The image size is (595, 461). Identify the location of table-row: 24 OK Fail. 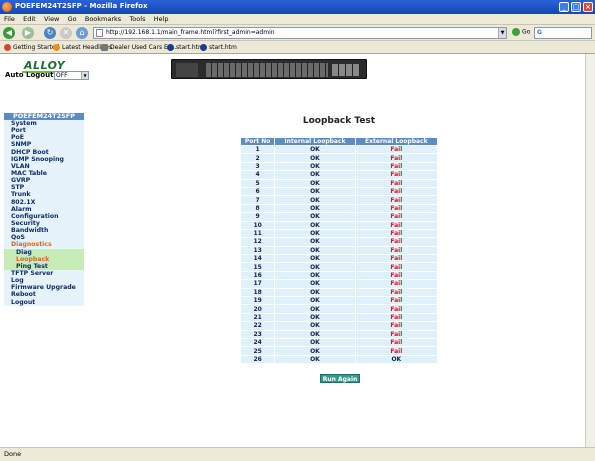
(339, 342).